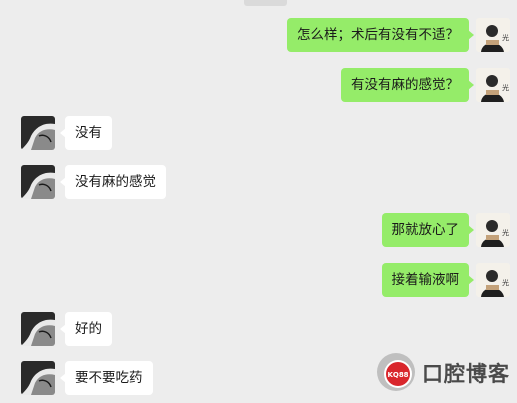 This screenshot has height=403, width=517. What do you see at coordinates (265, 3) in the screenshot?
I see `chat-timestamp` at bounding box center [265, 3].